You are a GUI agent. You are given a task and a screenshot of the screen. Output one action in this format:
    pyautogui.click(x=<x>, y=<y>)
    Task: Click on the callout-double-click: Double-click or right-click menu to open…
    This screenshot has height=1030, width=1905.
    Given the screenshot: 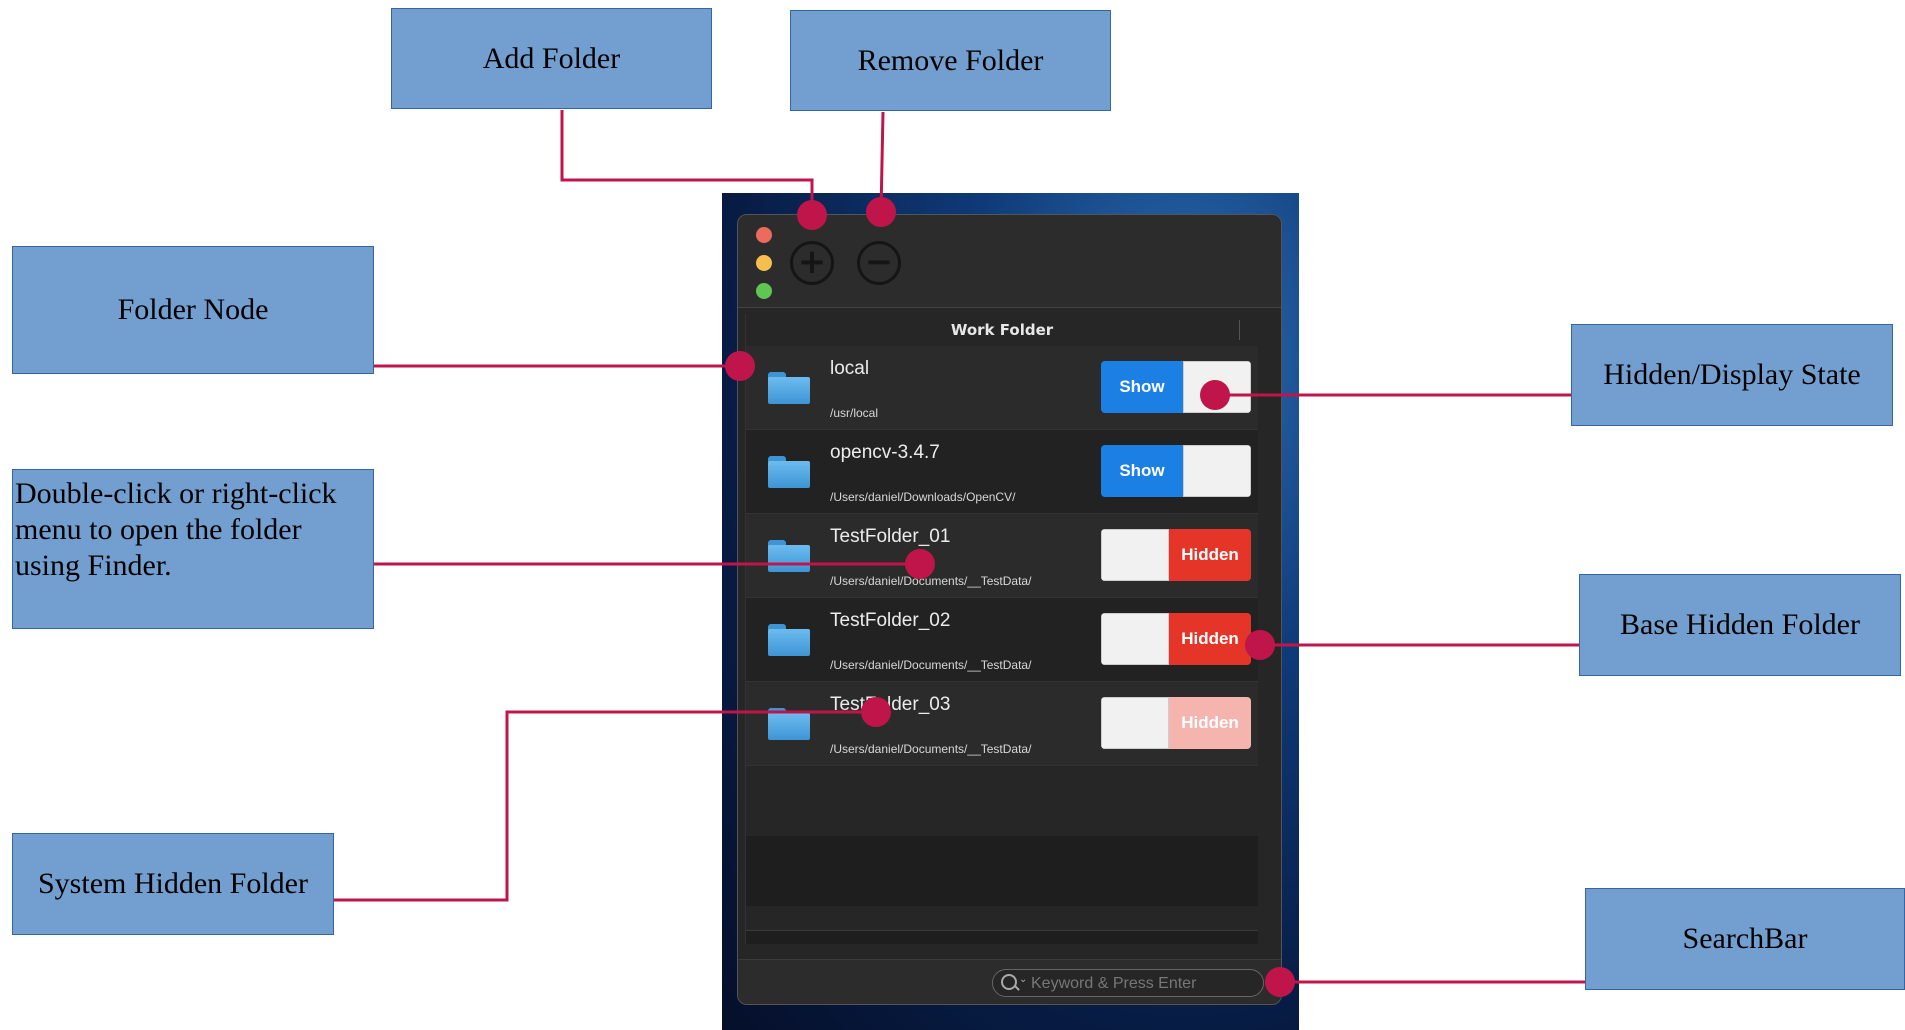 What is the action you would take?
    pyautogui.click(x=193, y=549)
    